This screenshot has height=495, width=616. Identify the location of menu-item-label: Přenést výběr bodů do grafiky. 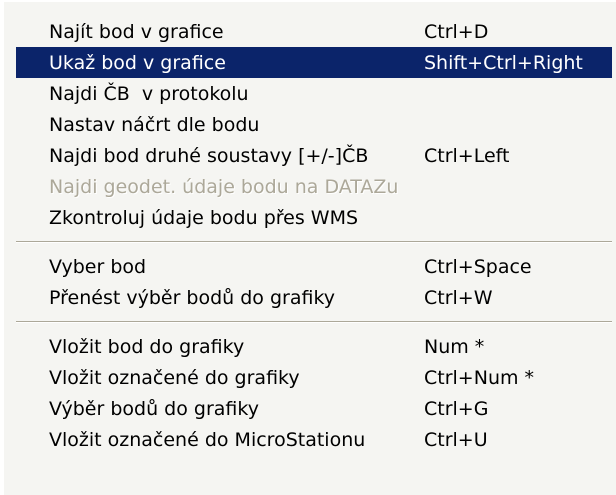
(192, 297).